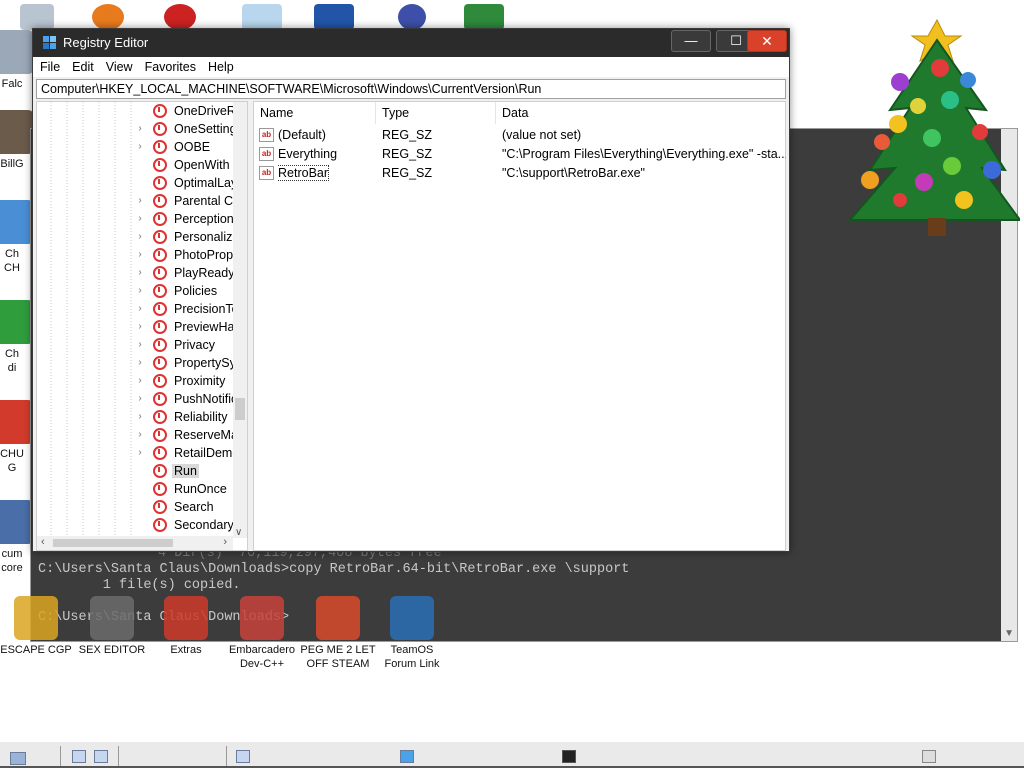 The height and width of the screenshot is (768, 1024). What do you see at coordinates (185, 489) in the screenshot?
I see `tree-item: RunOnce` at bounding box center [185, 489].